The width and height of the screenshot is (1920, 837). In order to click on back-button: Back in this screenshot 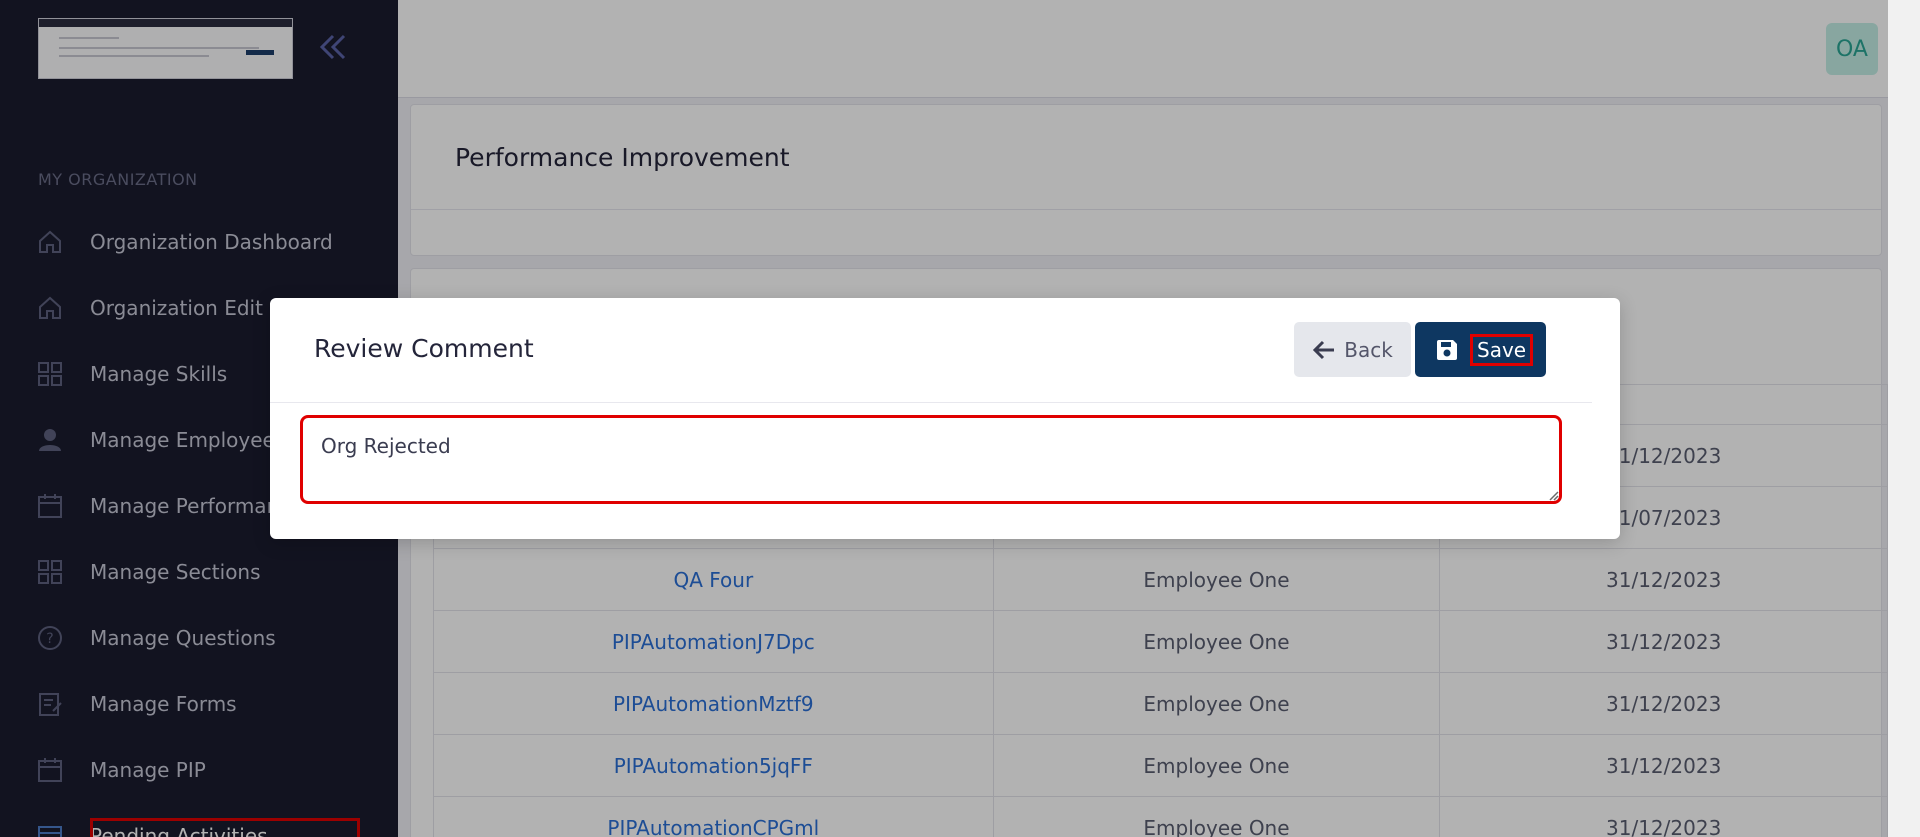, I will do `click(1352, 349)`.